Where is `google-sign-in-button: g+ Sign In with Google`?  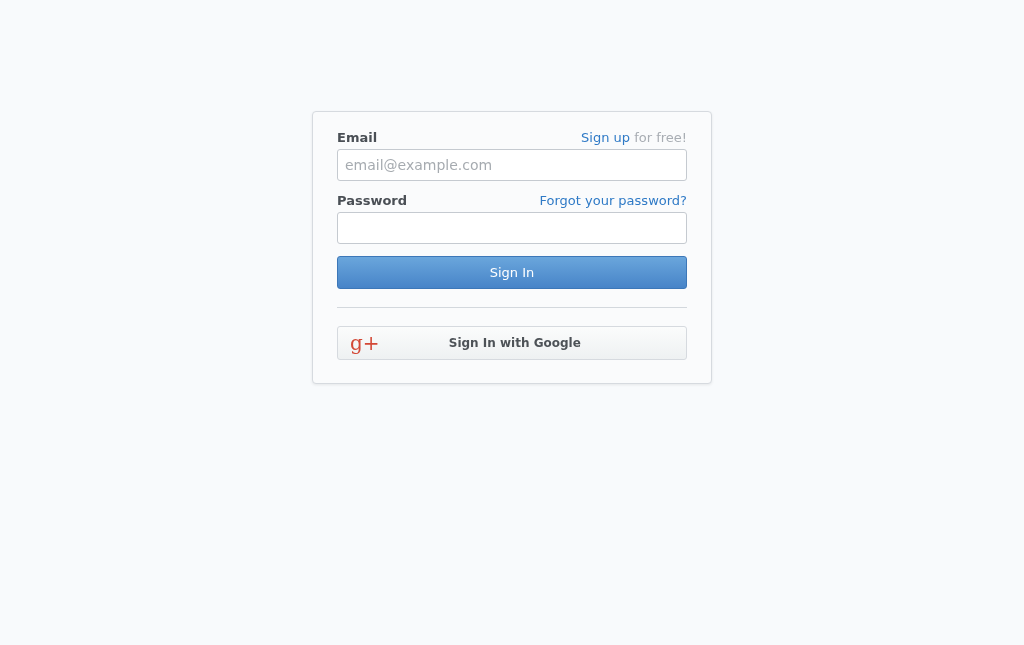
google-sign-in-button: g+ Sign In with Google is located at coordinates (512, 343).